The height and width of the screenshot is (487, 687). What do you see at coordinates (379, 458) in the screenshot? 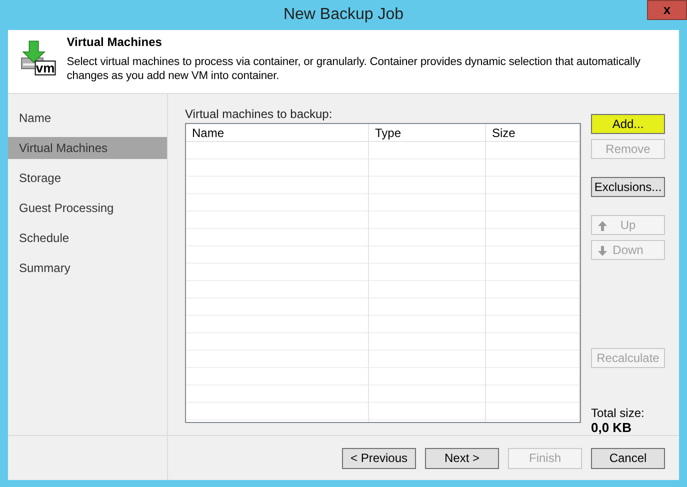
I see `wizard-button: < Previous` at bounding box center [379, 458].